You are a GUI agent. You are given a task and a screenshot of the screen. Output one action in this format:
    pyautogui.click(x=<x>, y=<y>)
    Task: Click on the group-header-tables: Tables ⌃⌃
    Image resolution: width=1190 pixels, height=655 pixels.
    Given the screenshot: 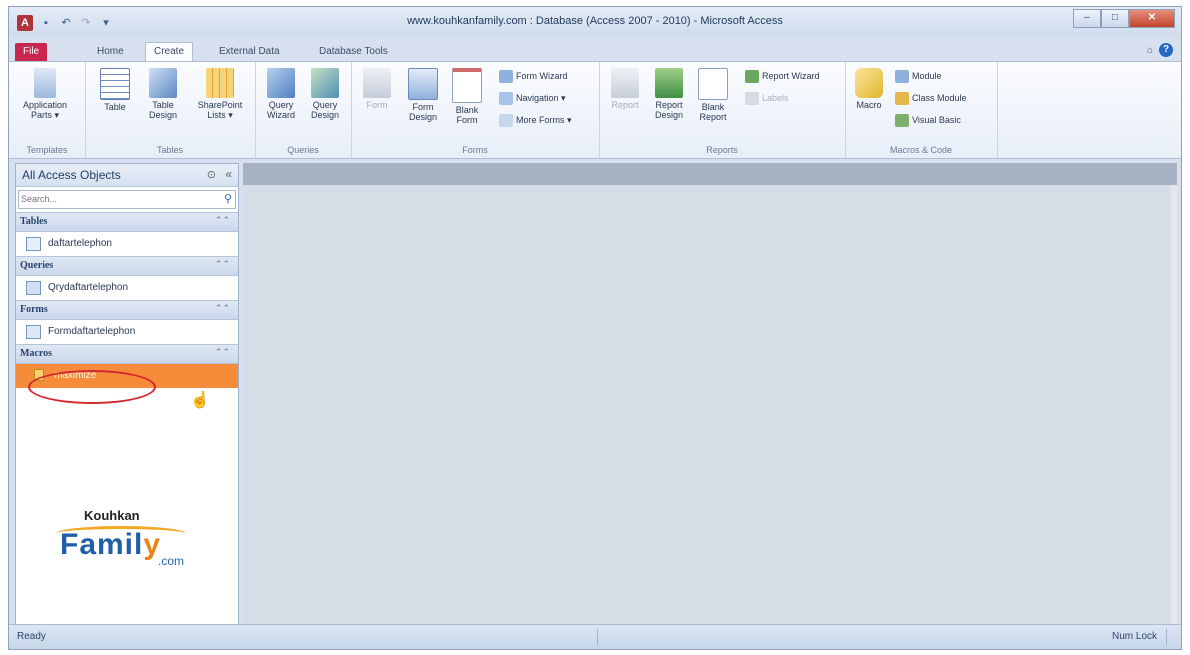 What is the action you would take?
    pyautogui.click(x=127, y=222)
    